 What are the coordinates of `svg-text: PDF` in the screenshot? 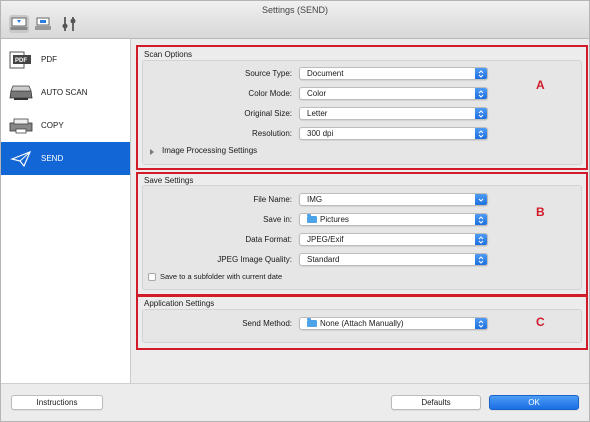 It's located at (21, 61).